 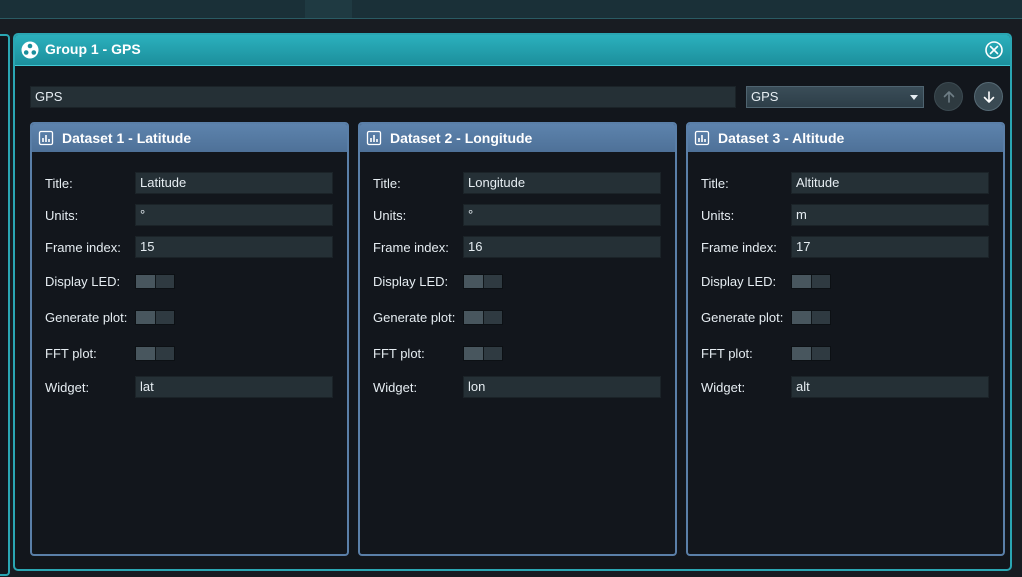 What do you see at coordinates (234, 387) in the screenshot?
I see `dataset-widget-input: lat` at bounding box center [234, 387].